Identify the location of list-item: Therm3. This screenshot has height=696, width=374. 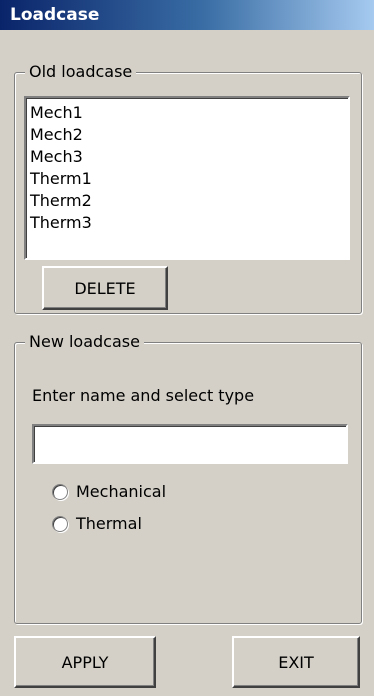
(187, 223).